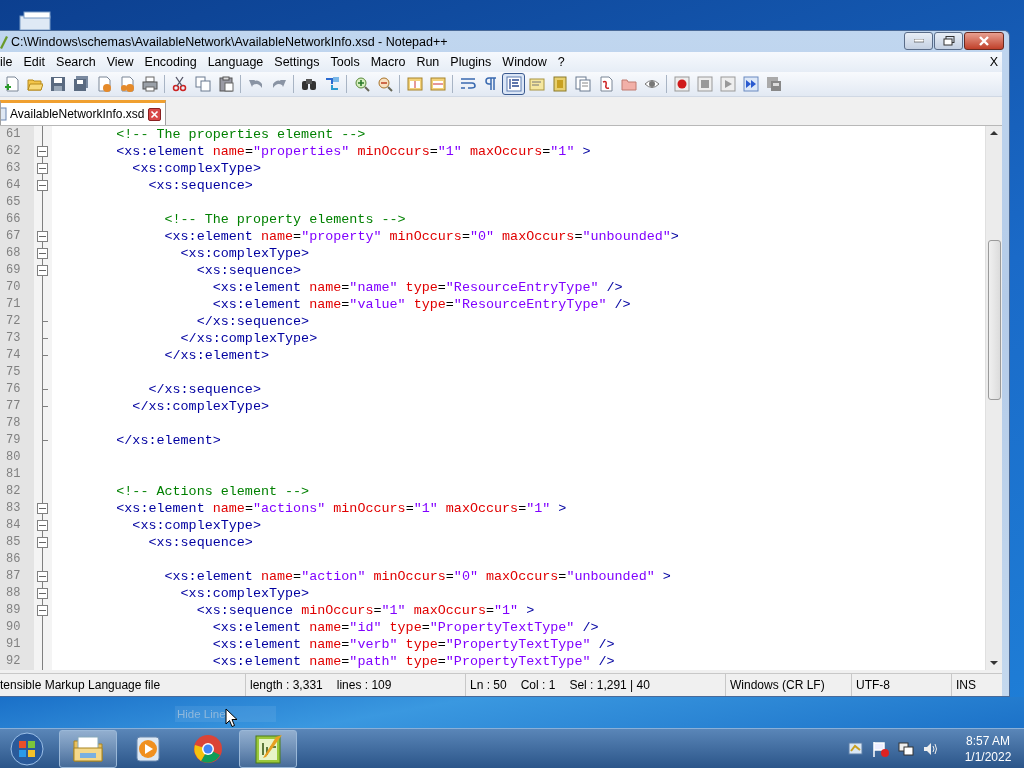 The image size is (1024, 768). Describe the element at coordinates (13, 202) in the screenshot. I see `line-number: 65` at that location.